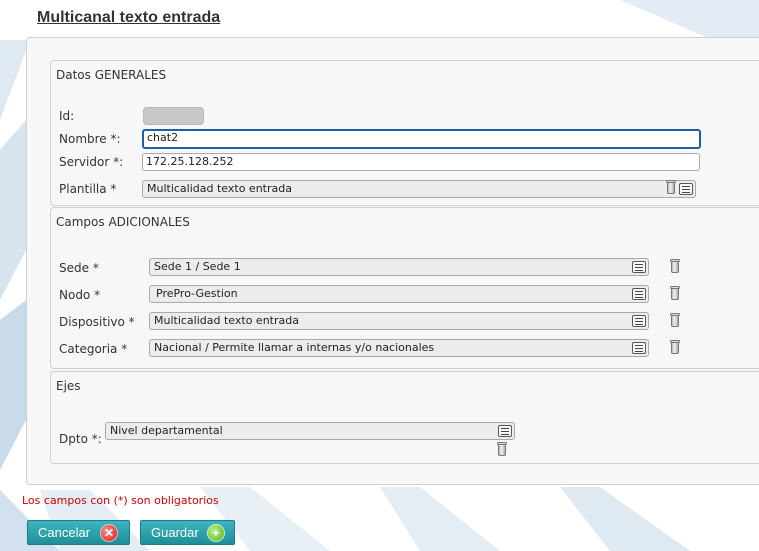 This screenshot has height=551, width=759. I want to click on save-button: Guardar +, so click(187, 532).